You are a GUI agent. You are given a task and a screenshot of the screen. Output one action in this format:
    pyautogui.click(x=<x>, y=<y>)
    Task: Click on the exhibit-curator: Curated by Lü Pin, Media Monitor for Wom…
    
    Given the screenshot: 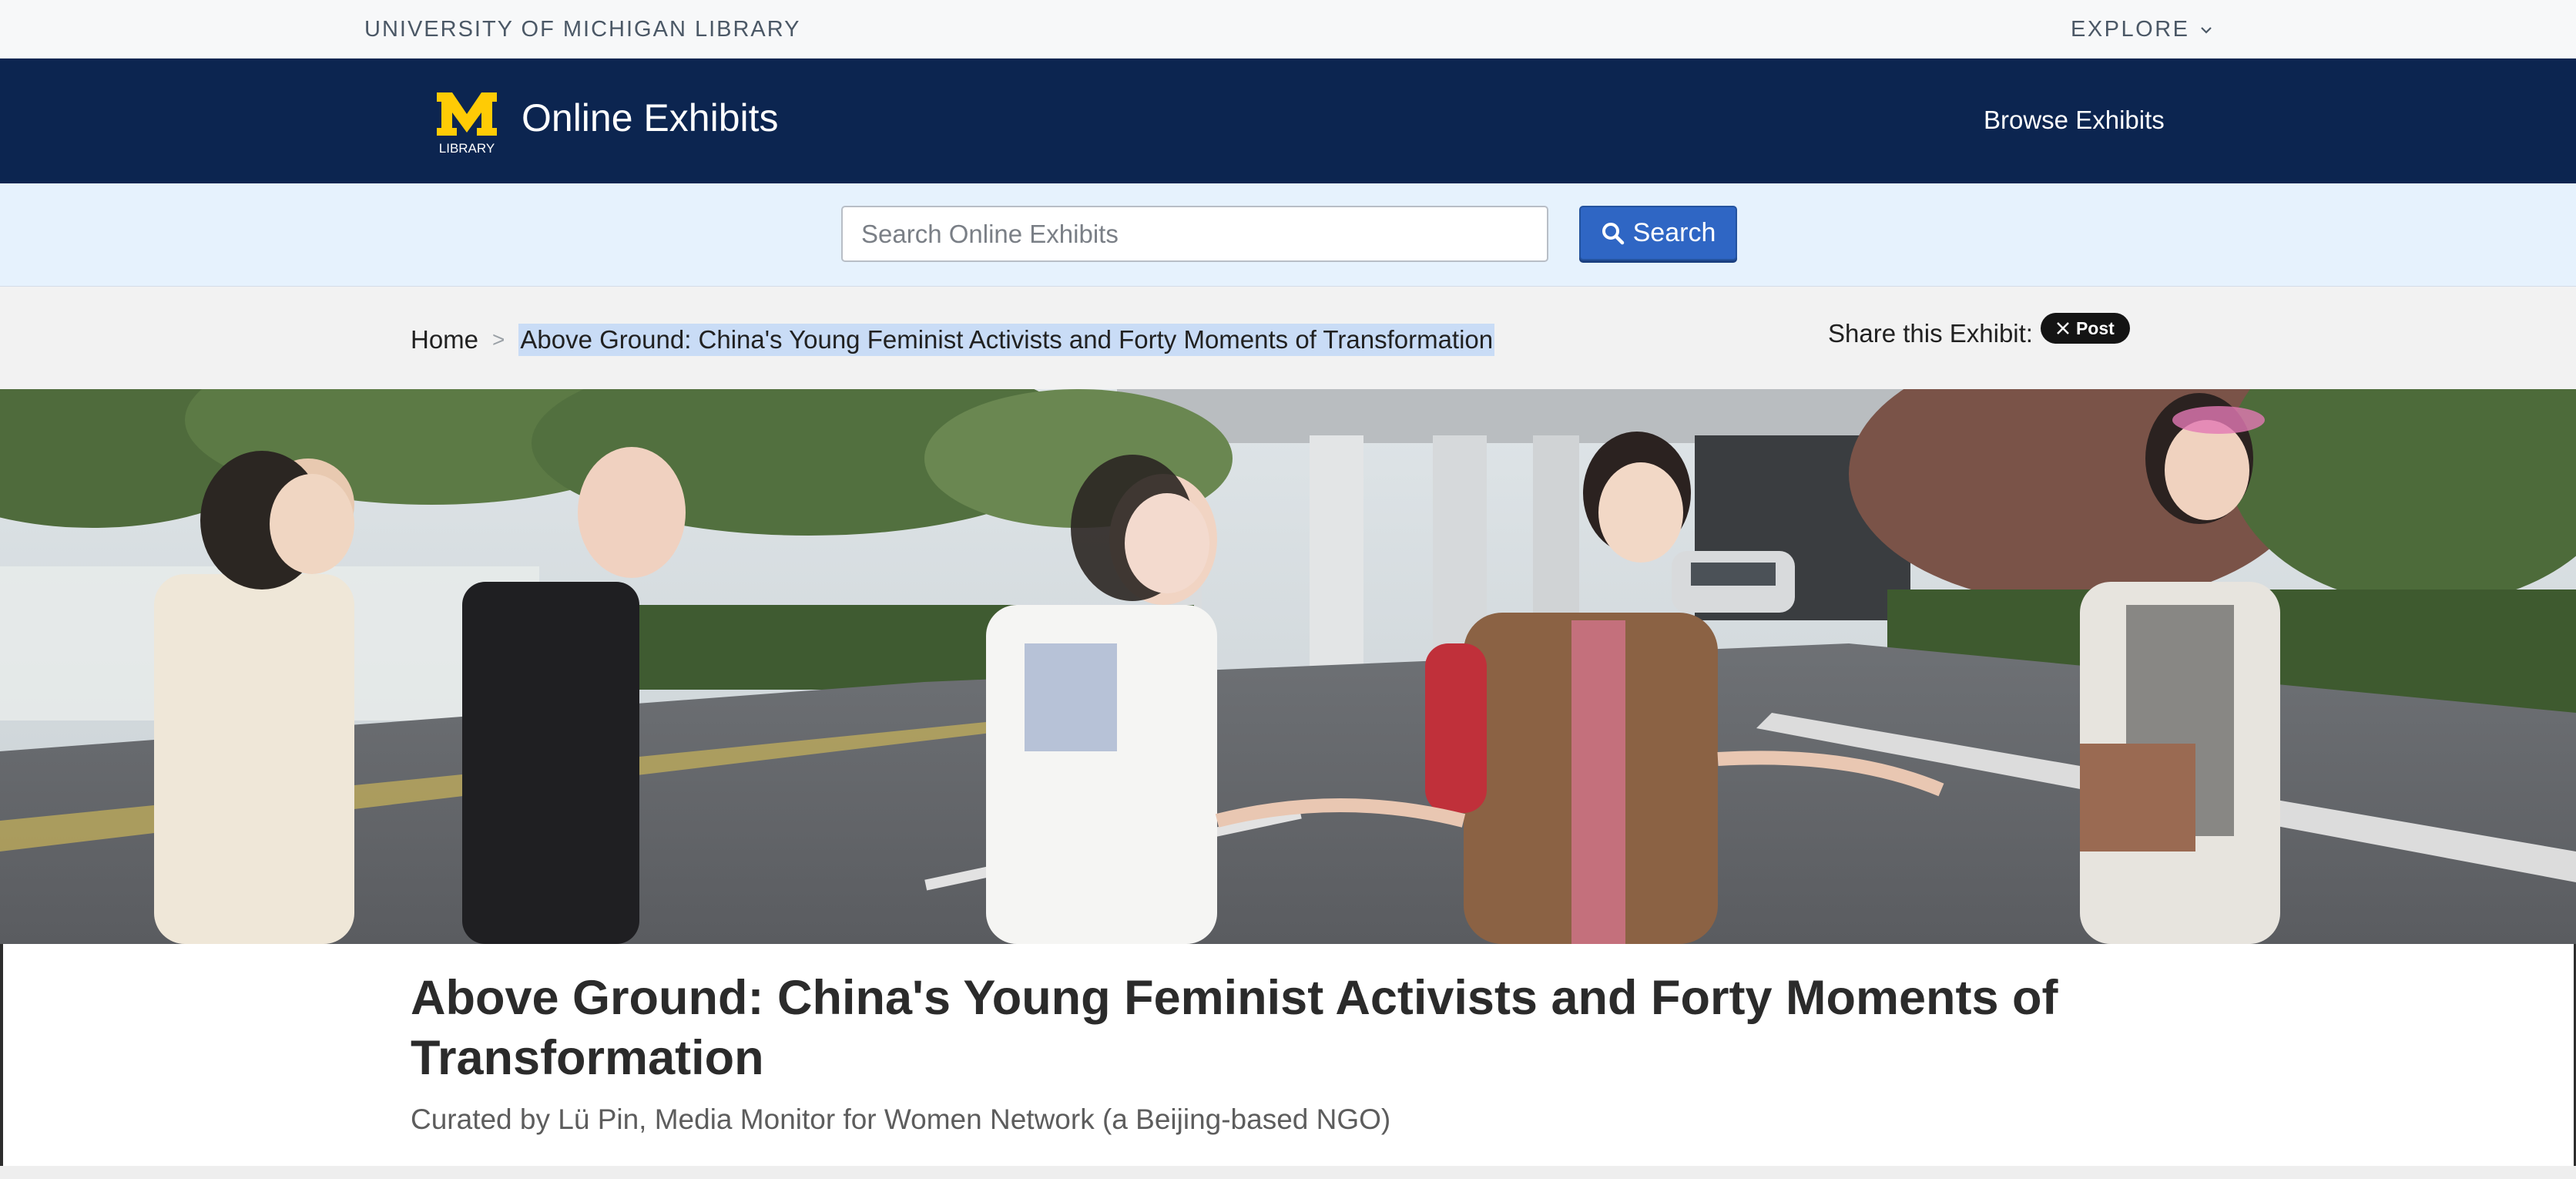 What is the action you would take?
    pyautogui.click(x=901, y=1119)
    